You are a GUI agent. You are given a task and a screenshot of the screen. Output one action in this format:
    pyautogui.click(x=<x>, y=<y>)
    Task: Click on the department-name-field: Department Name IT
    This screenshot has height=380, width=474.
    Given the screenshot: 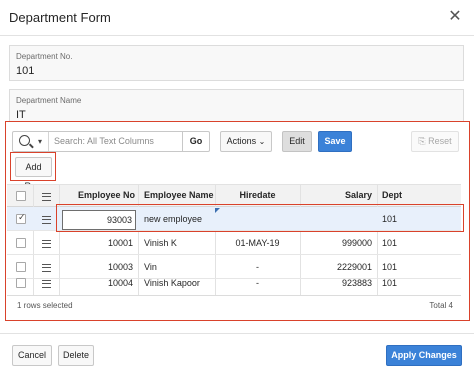 What is the action you would take?
    pyautogui.click(x=236, y=107)
    